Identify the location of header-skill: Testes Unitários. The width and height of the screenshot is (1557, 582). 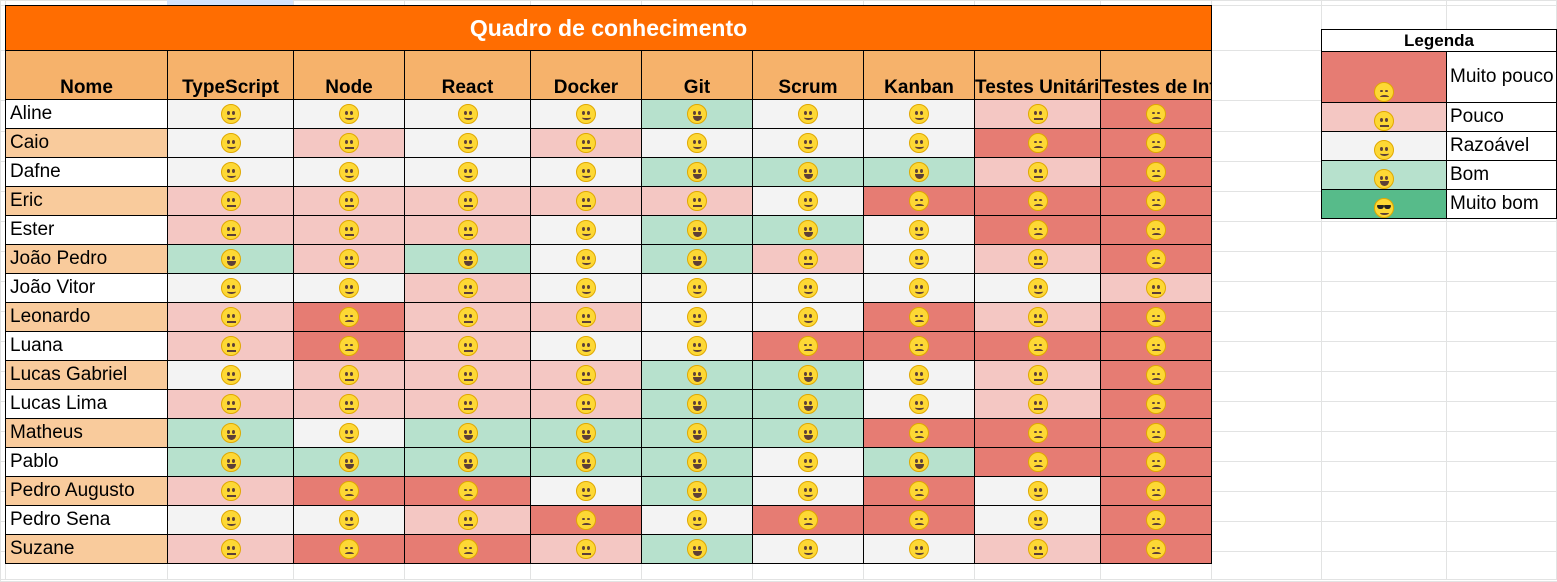
(1037, 75).